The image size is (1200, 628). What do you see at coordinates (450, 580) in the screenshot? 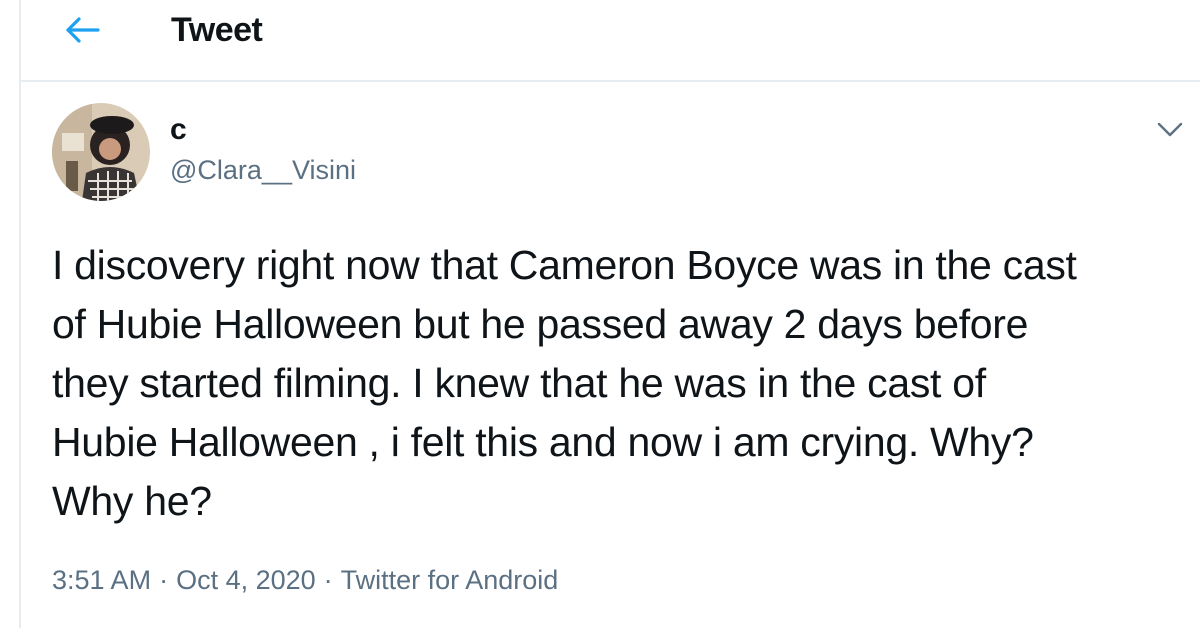
I see `tweet-source: Twitter for Android` at bounding box center [450, 580].